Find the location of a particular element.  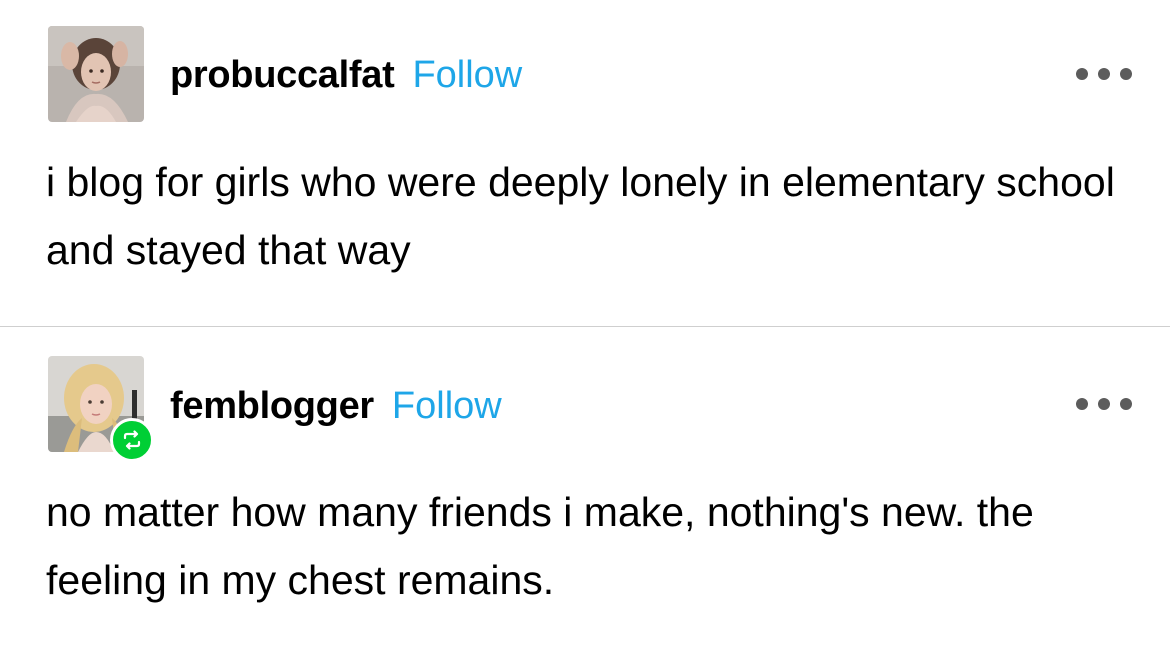

reblog-icon is located at coordinates (132, 440).